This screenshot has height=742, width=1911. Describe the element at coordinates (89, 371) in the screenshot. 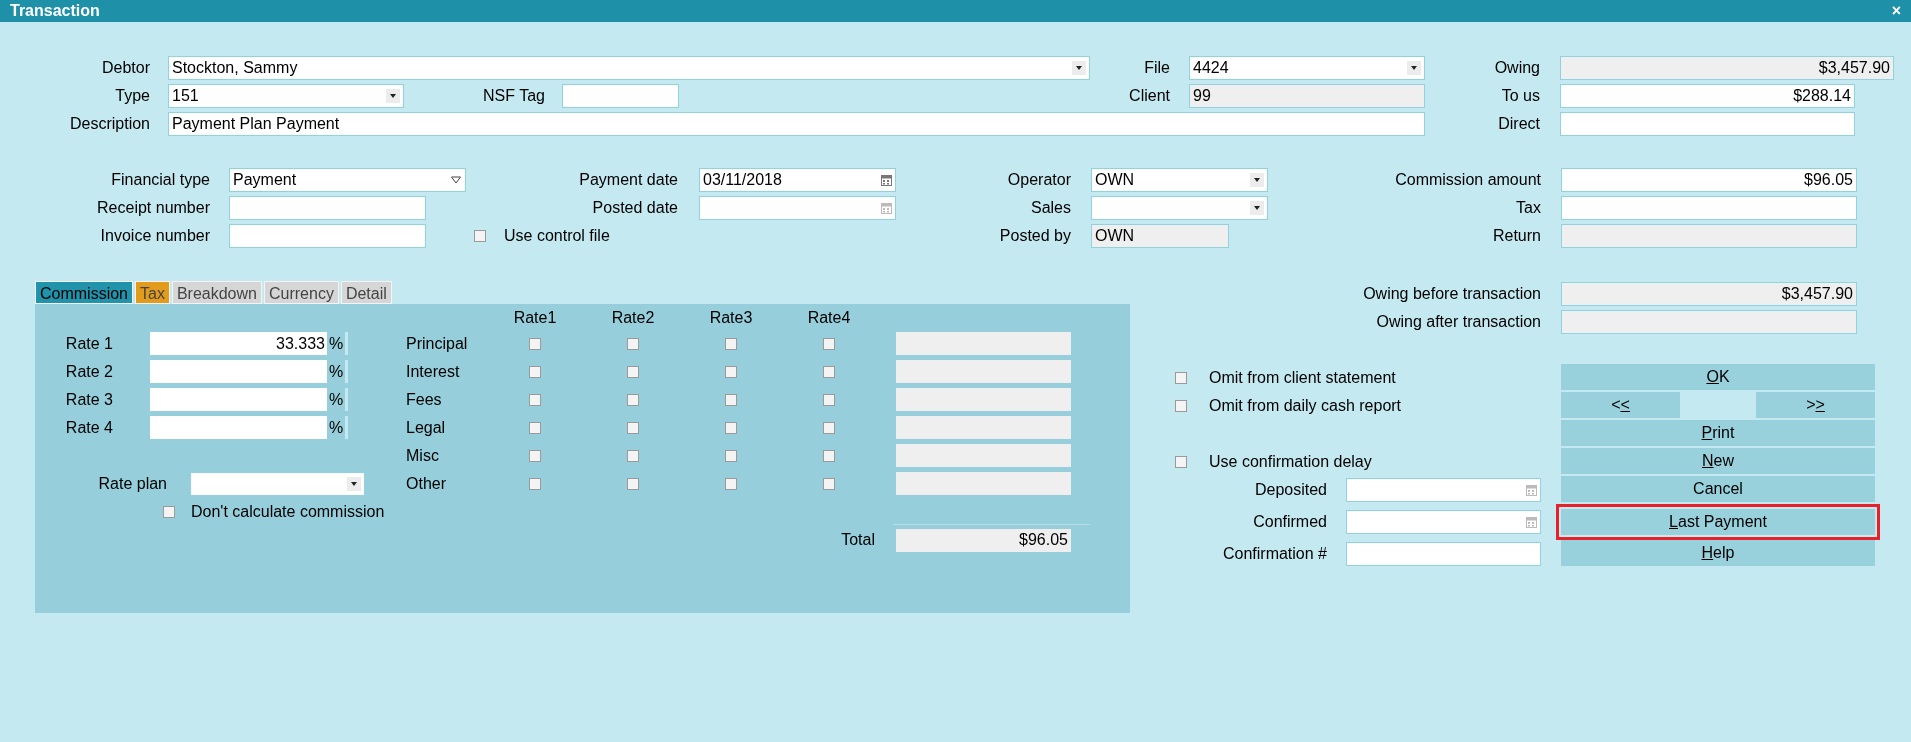

I see `field-label: Rate 2` at that location.